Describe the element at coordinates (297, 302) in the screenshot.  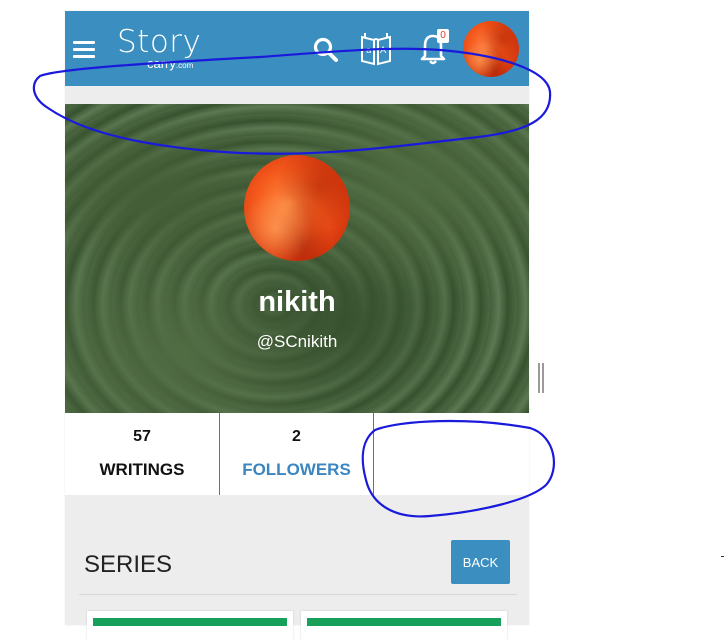
I see `profile-name: nikith` at that location.